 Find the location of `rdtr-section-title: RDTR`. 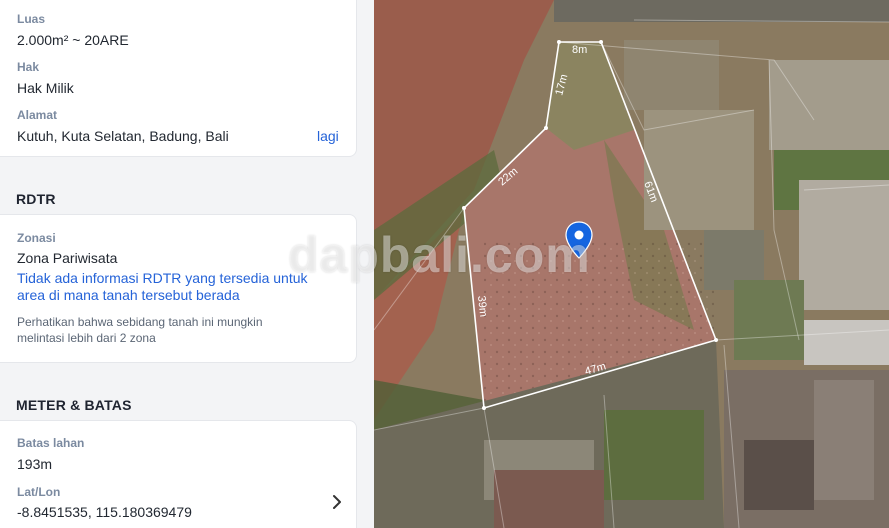

rdtr-section-title: RDTR is located at coordinates (36, 199).